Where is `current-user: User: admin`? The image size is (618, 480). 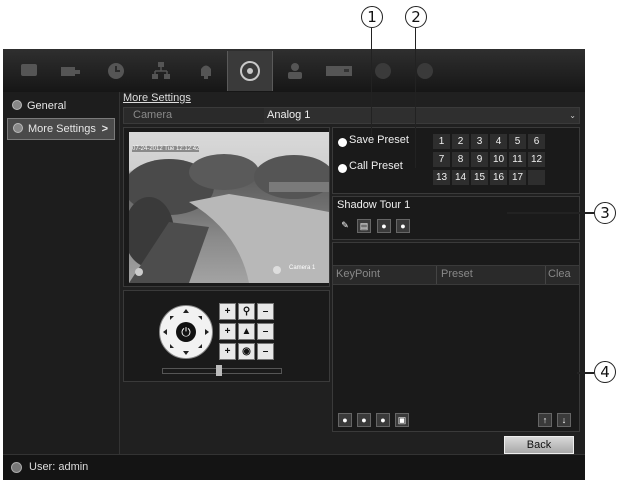 current-user: User: admin is located at coordinates (59, 467).